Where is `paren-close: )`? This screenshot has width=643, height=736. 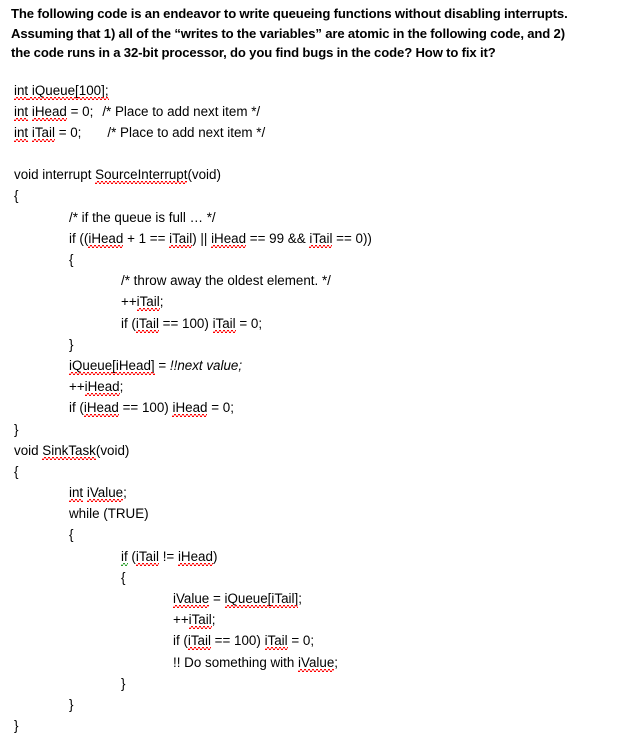 paren-close: ) is located at coordinates (215, 556).